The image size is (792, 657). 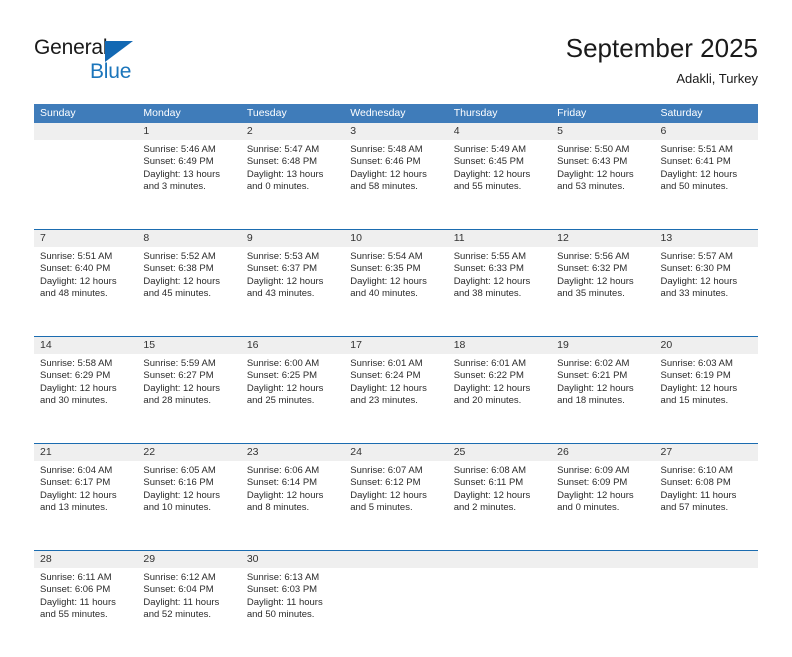 What do you see at coordinates (252, 559) in the screenshot?
I see `day-number: 30` at bounding box center [252, 559].